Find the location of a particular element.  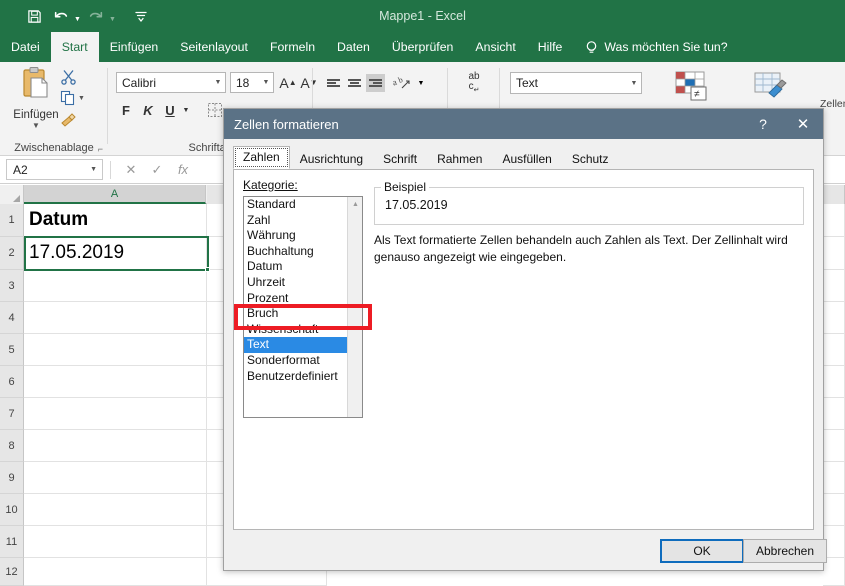

row-header-6: 6 is located at coordinates (12, 382).